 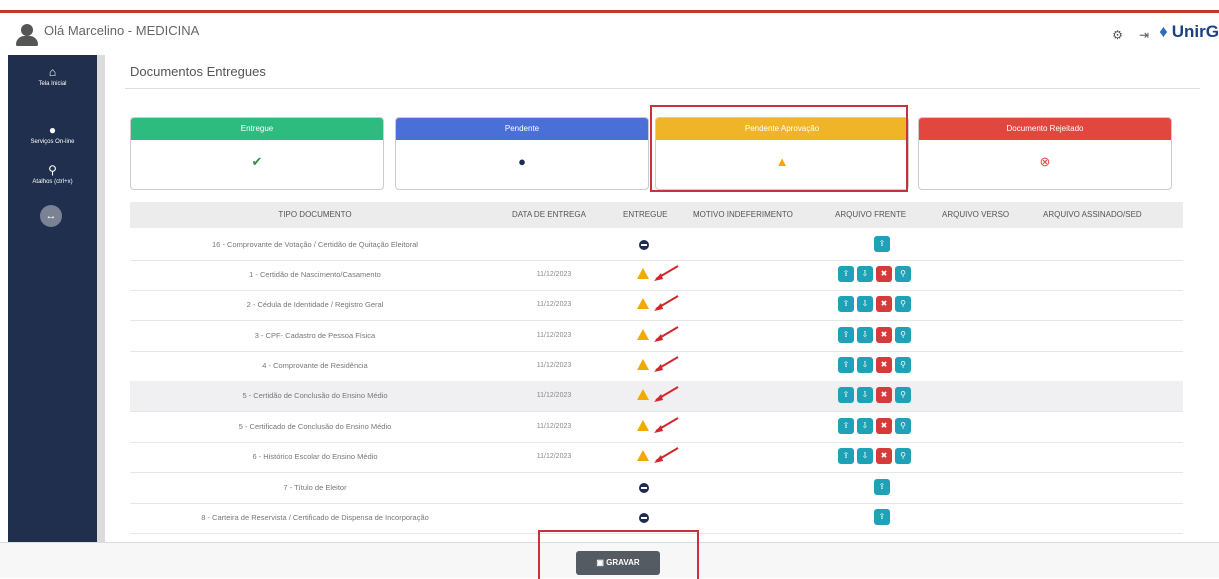 I want to click on sidebar-item-online-services: ● Serviços On-line, so click(x=52, y=134).